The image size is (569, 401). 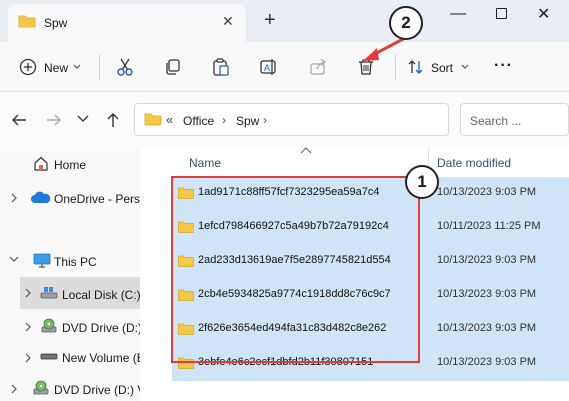 What do you see at coordinates (270, 20) in the screenshot?
I see `new-tab-icon: +` at bounding box center [270, 20].